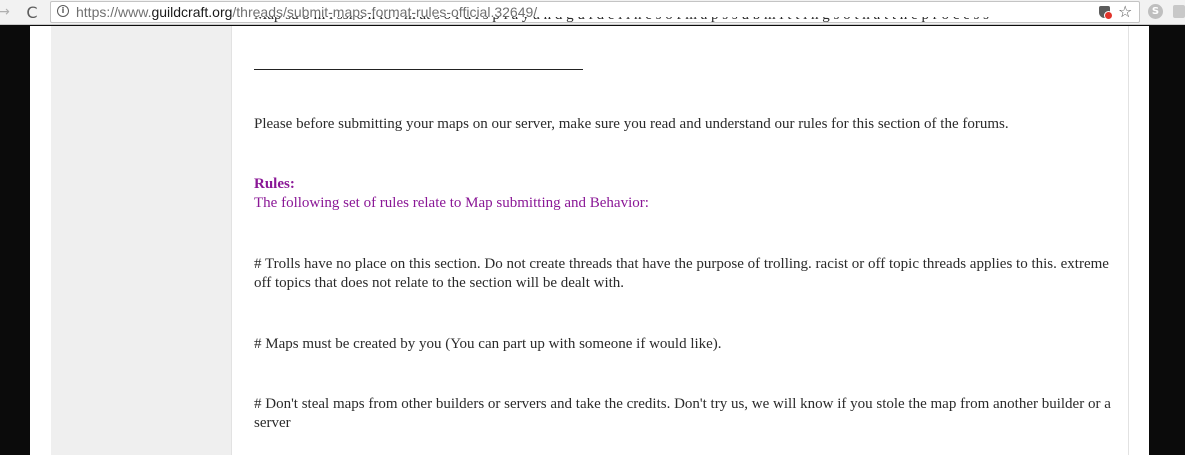 Image resolution: width=1185 pixels, height=455 pixels. What do you see at coordinates (7, 12) in the screenshot?
I see `forward-arrow-icon: →` at bounding box center [7, 12].